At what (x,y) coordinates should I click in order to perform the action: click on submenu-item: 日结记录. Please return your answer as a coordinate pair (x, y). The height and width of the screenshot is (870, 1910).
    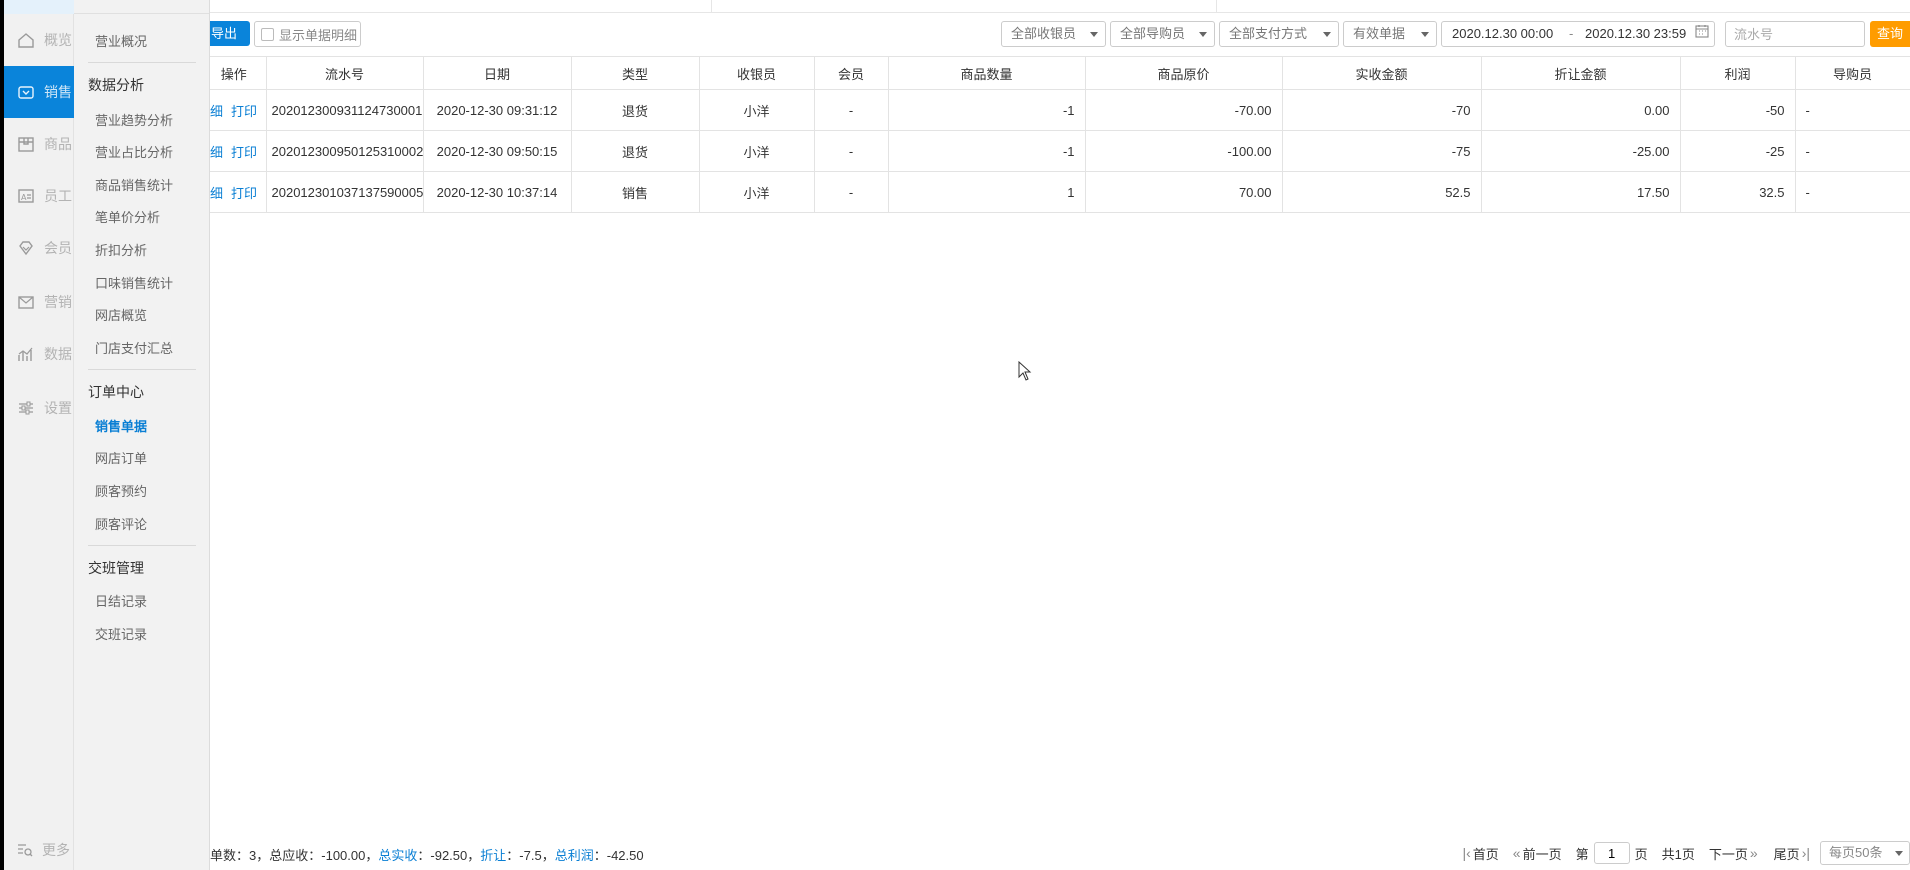
    Looking at the image, I should click on (121, 600).